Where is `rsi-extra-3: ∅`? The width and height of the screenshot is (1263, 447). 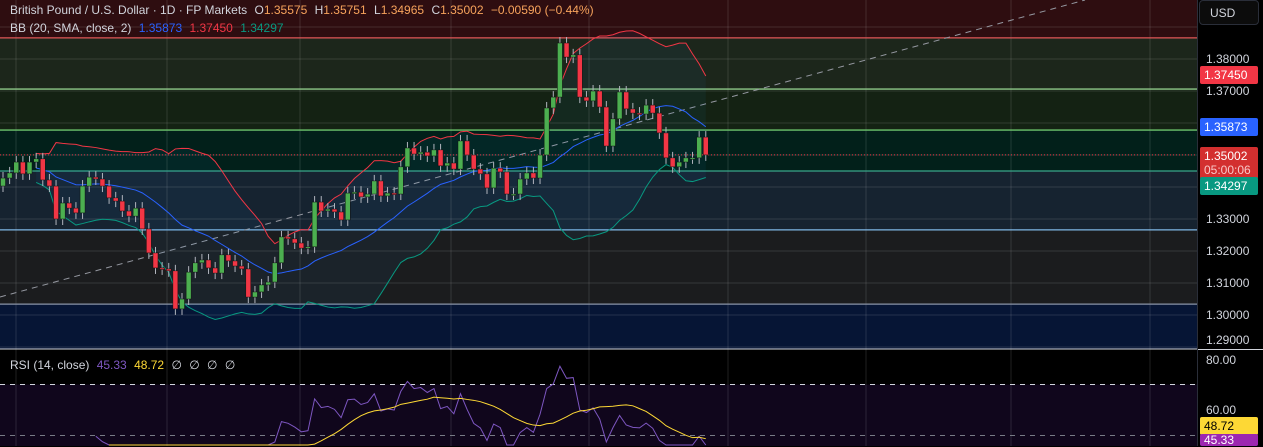 rsi-extra-3: ∅ is located at coordinates (212, 365).